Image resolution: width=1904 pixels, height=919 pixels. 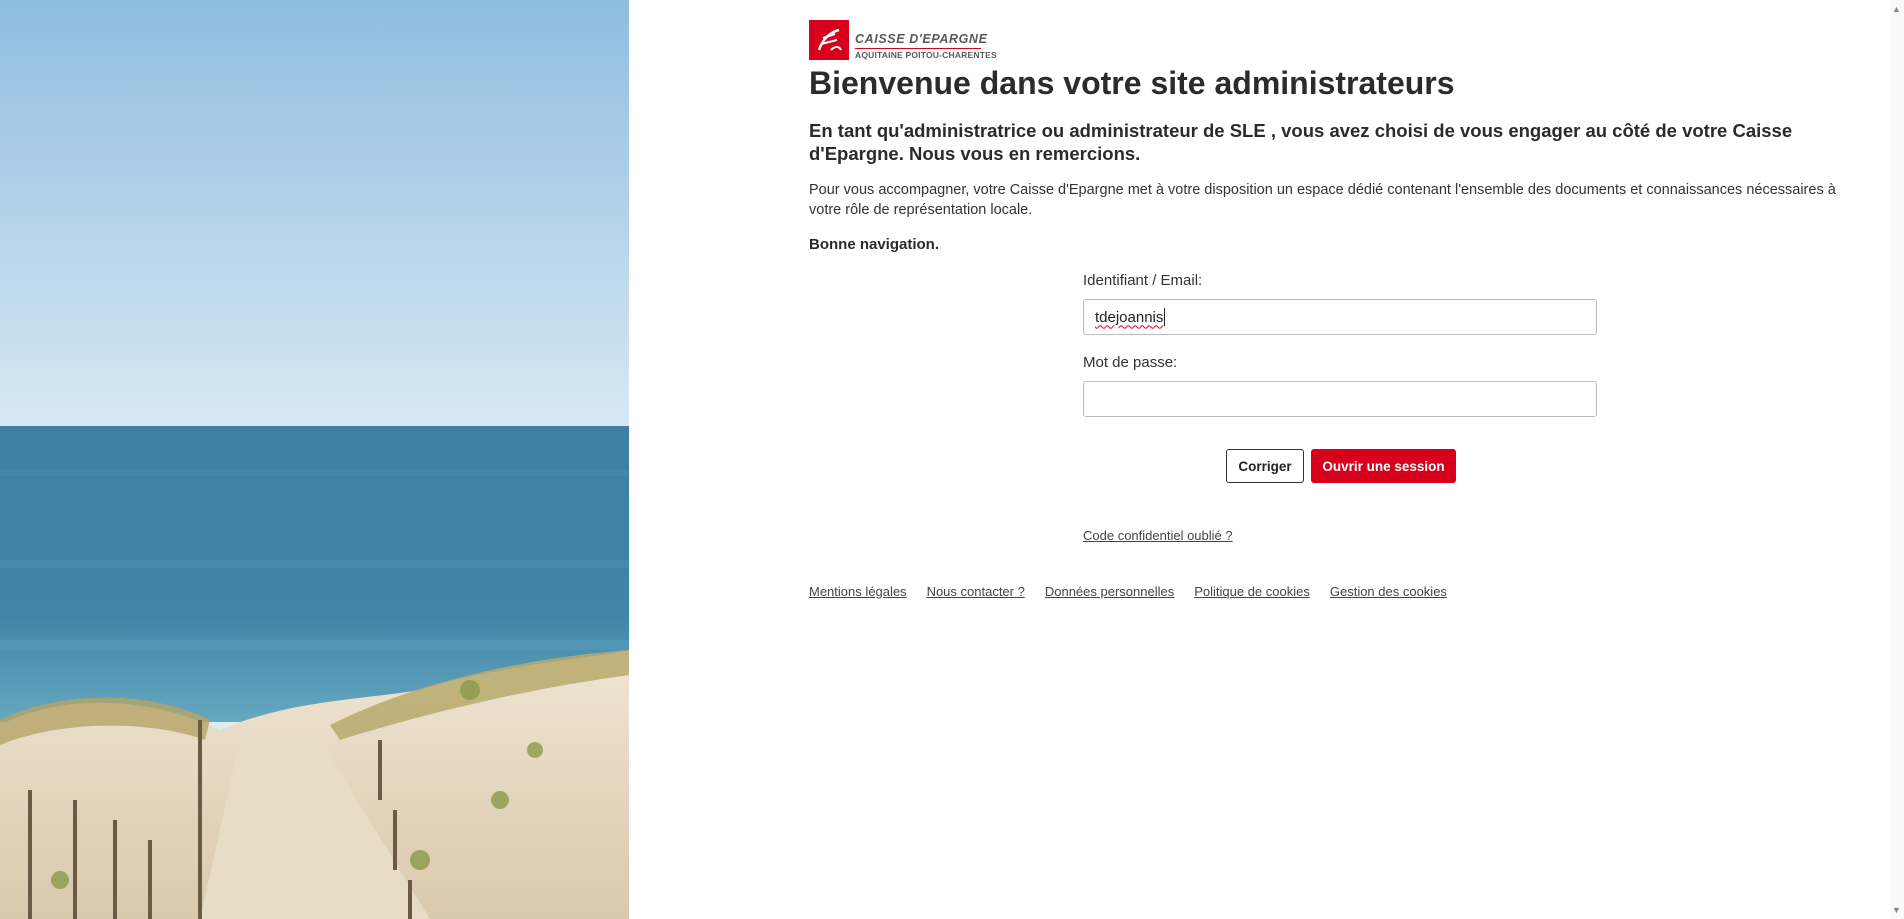 I want to click on squirrel-logo-icon, so click(x=829, y=40).